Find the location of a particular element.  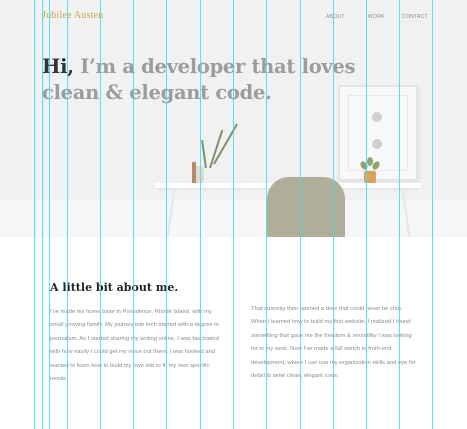

nav-contact-link: CONTACT is located at coordinates (415, 17).